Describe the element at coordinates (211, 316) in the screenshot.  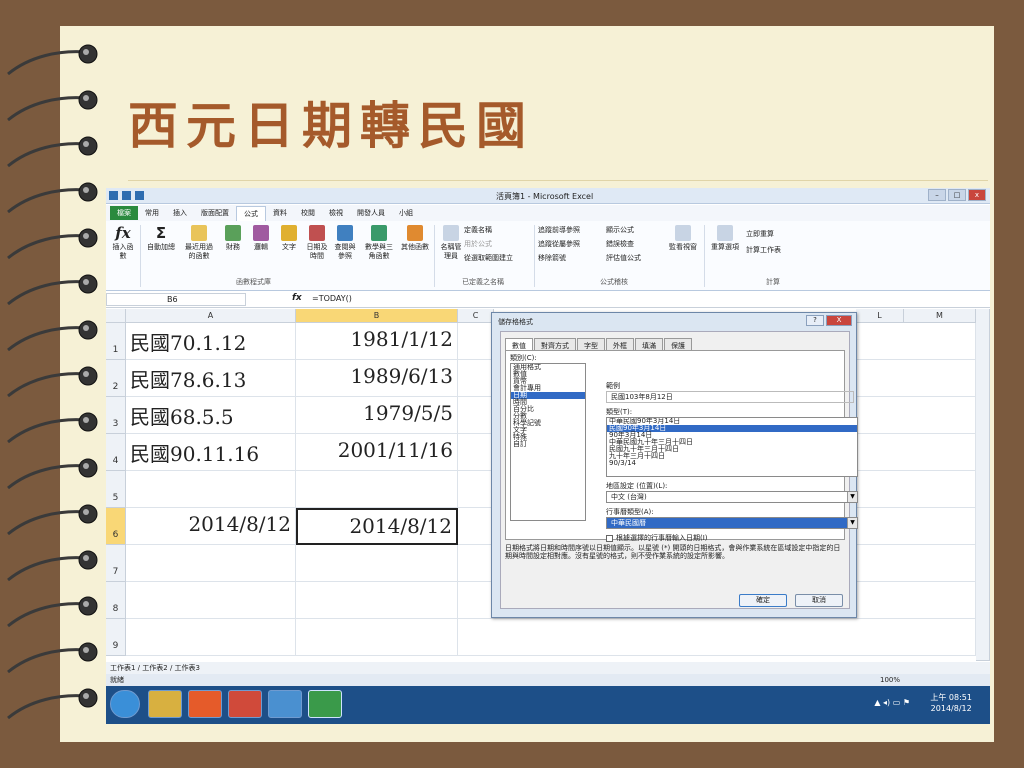
I see `column-header-a: A` at that location.